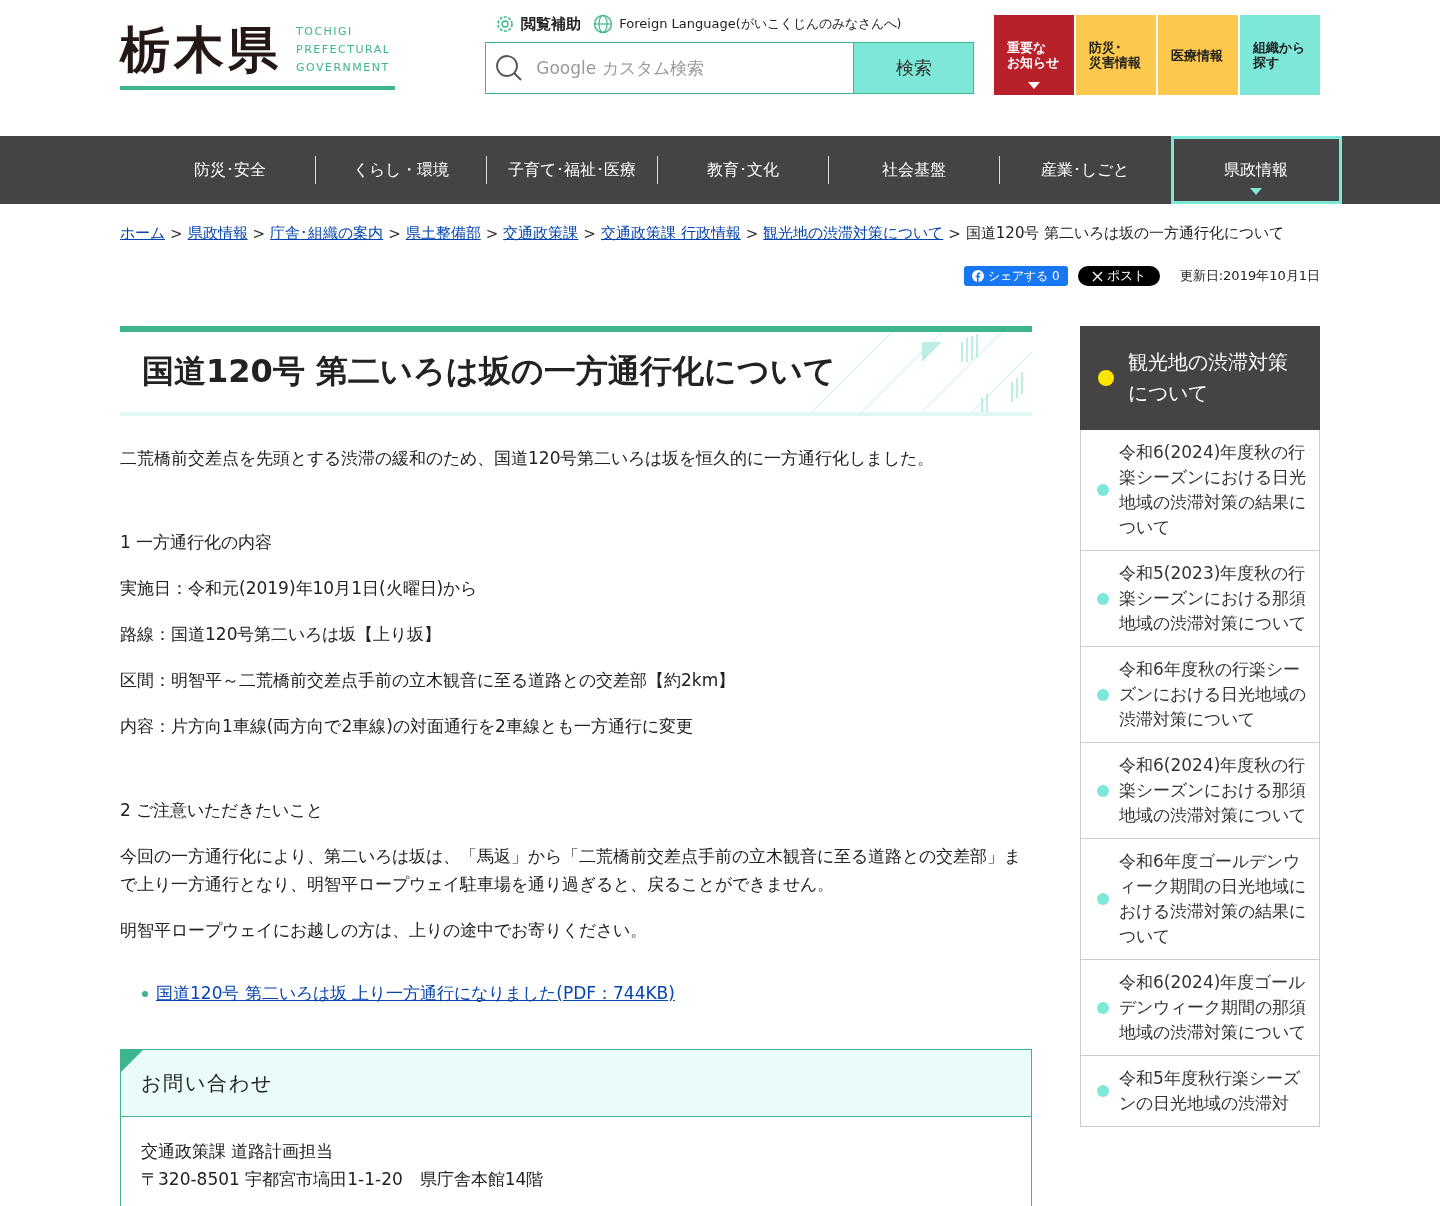 Image resolution: width=1440 pixels, height=1206 pixels. What do you see at coordinates (489, 371) in the screenshot?
I see `page-title: 国道120号 第二いろは坂の一方通行化について` at bounding box center [489, 371].